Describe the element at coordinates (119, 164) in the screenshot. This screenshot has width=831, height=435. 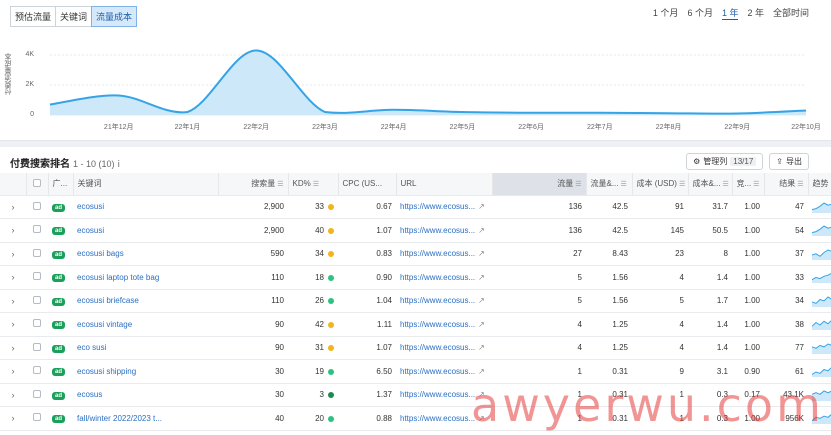
I see `info-icon: ⅰ` at that location.